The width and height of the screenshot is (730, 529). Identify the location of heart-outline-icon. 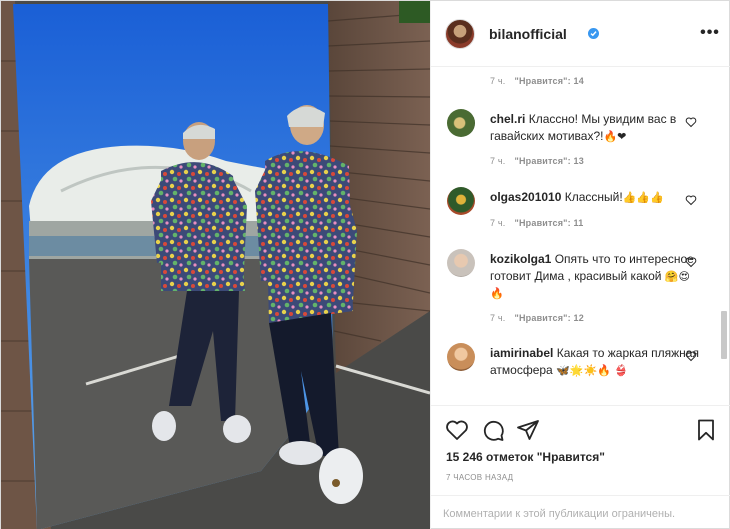
(457, 430).